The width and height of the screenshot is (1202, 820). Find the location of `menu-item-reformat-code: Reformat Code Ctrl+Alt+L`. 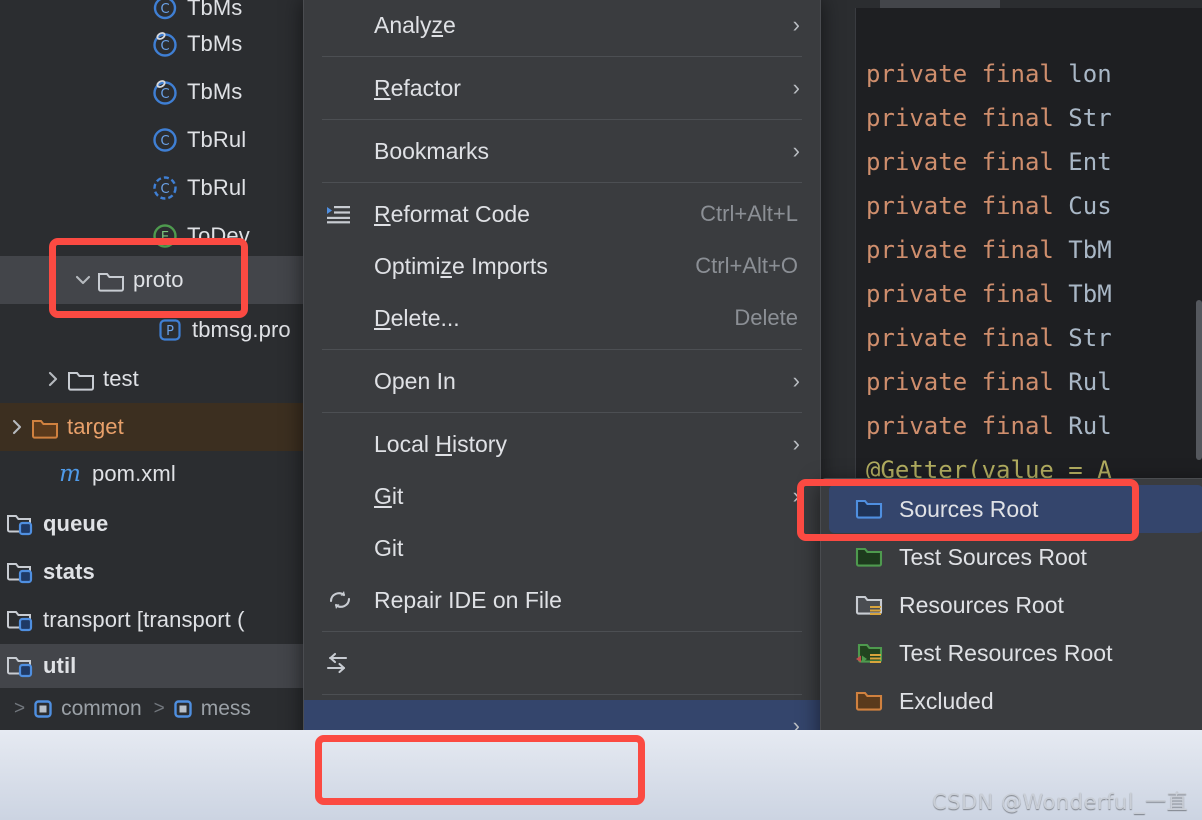

menu-item-reformat-code: Reformat Code Ctrl+Alt+L is located at coordinates (562, 214).